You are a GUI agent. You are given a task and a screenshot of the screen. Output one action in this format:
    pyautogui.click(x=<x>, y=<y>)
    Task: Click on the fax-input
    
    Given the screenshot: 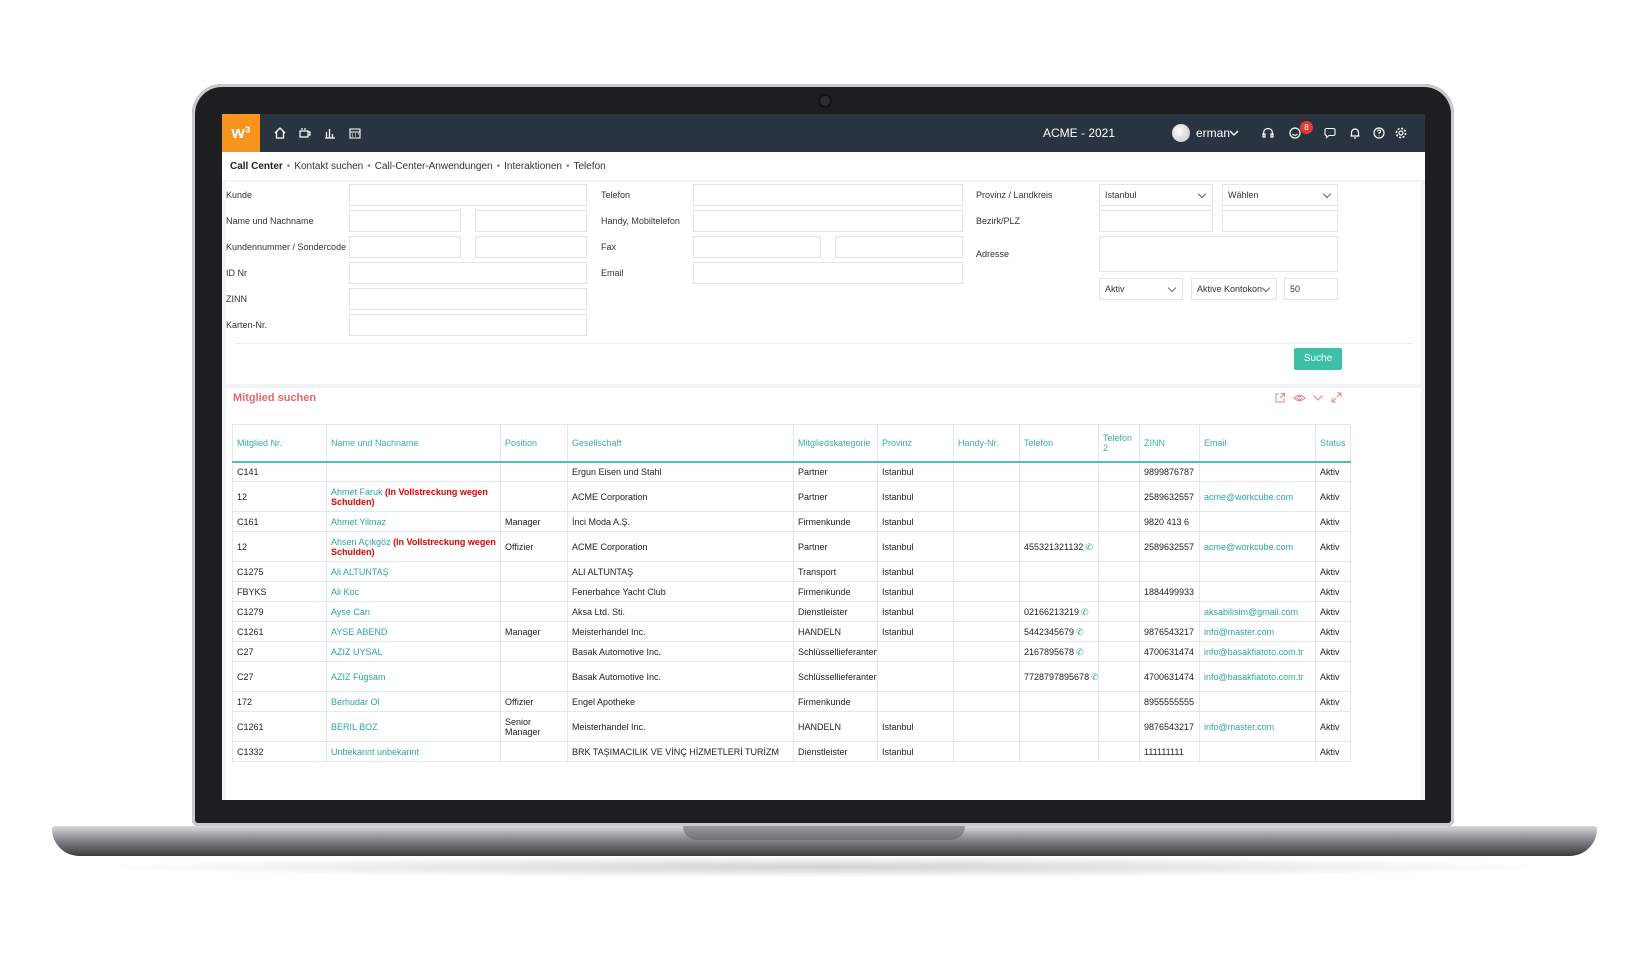 What is the action you would take?
    pyautogui.click(x=899, y=247)
    